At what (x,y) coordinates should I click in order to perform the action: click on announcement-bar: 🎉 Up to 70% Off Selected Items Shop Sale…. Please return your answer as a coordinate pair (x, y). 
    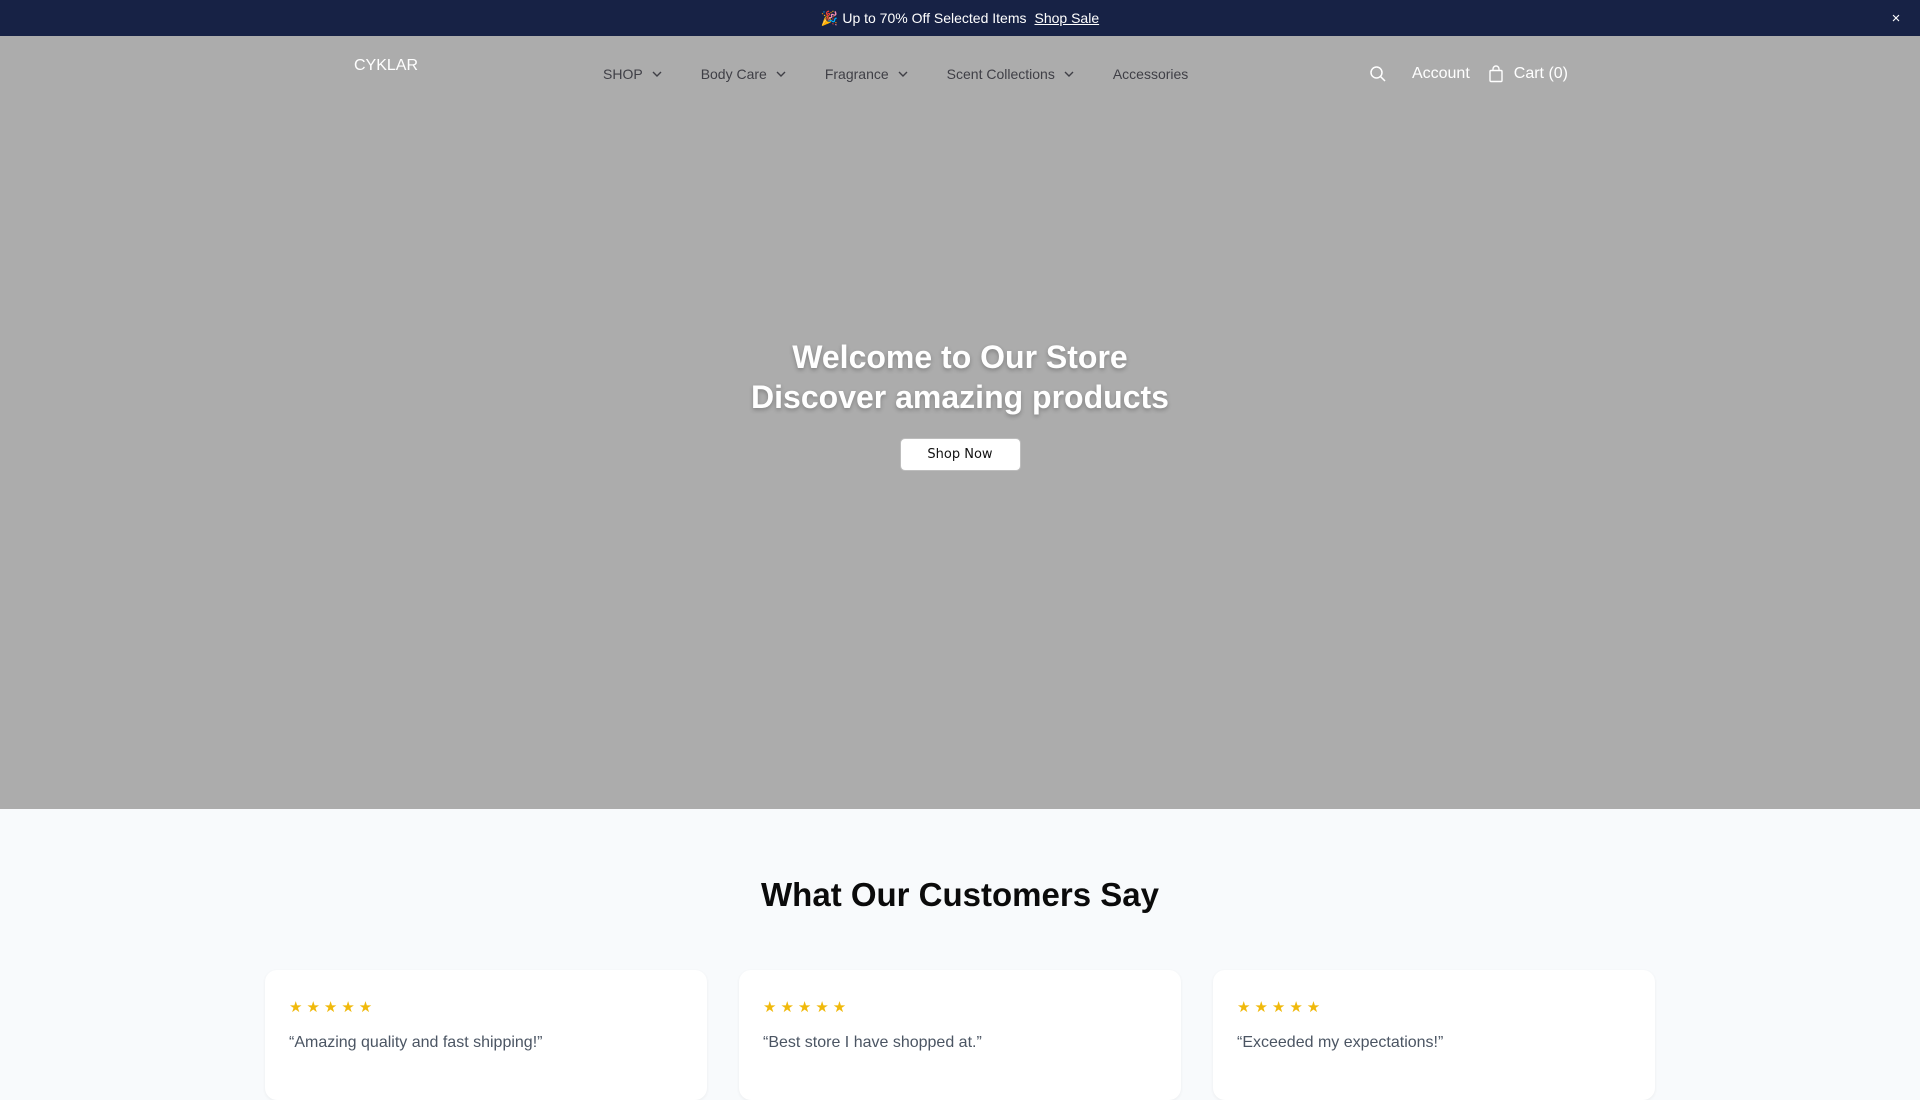
    Looking at the image, I should click on (960, 18).